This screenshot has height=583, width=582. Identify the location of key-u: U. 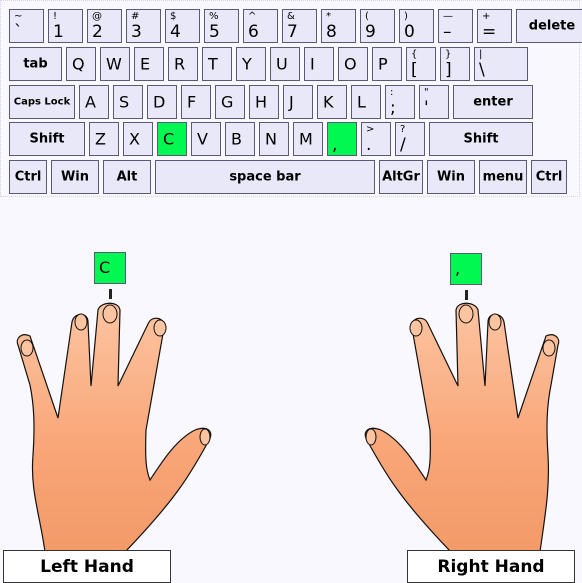
(285, 64).